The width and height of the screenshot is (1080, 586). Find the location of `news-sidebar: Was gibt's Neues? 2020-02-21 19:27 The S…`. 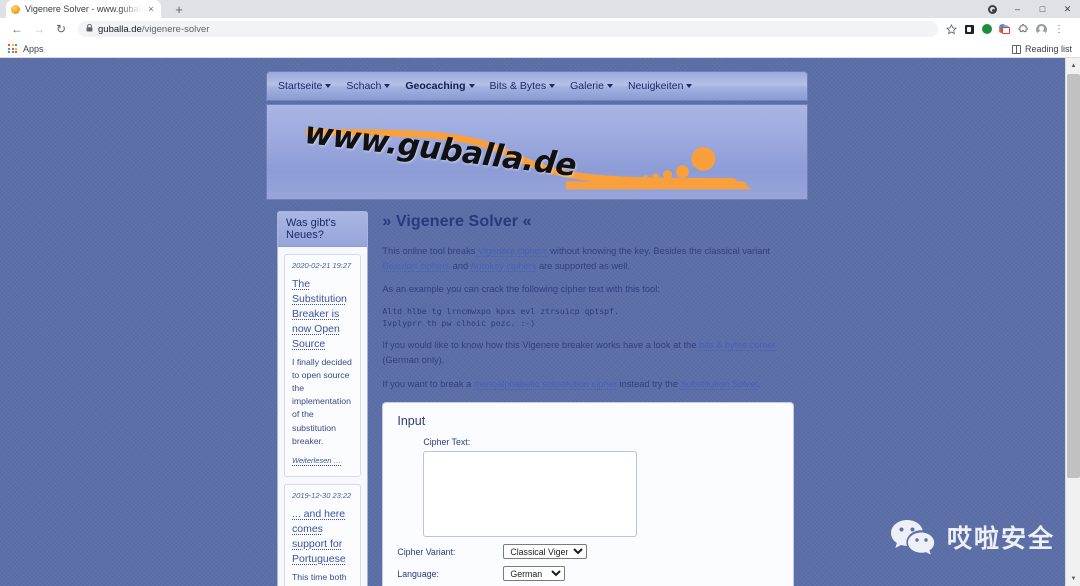

news-sidebar: Was gibt's Neues? 2020-02-21 19:27 The S… is located at coordinates (323, 398).